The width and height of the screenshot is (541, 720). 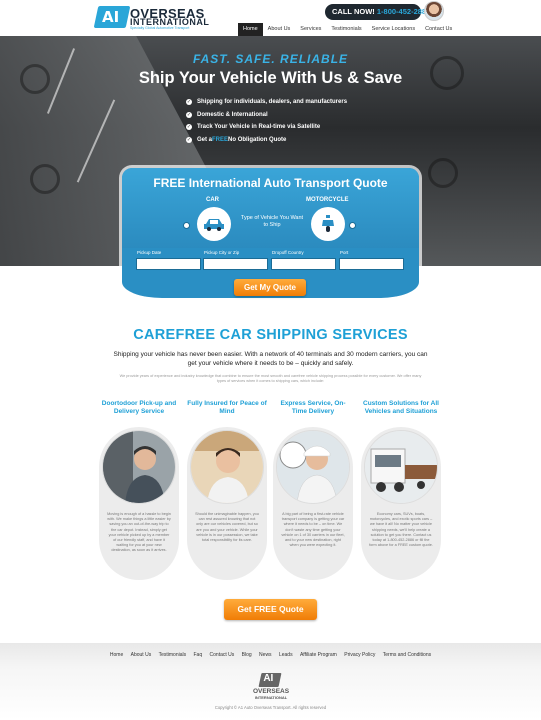 I want to click on footer-link-terms: Terms and Conditions, so click(x=407, y=655).